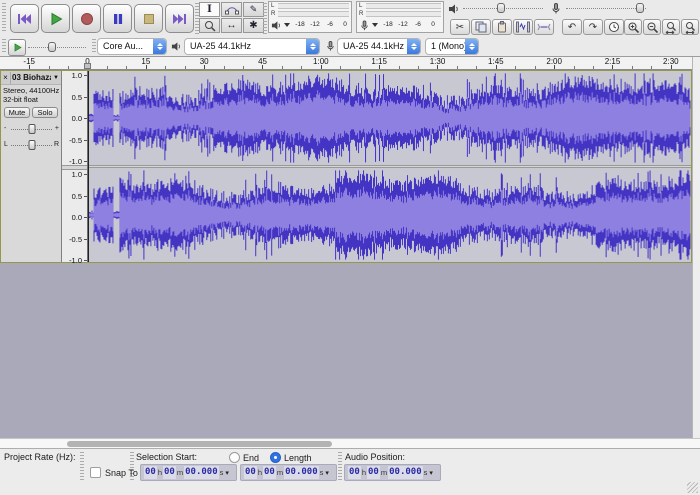 The width and height of the screenshot is (700, 495). What do you see at coordinates (405, 472) in the screenshot?
I see `time-field-part: 00.000` at bounding box center [405, 472].